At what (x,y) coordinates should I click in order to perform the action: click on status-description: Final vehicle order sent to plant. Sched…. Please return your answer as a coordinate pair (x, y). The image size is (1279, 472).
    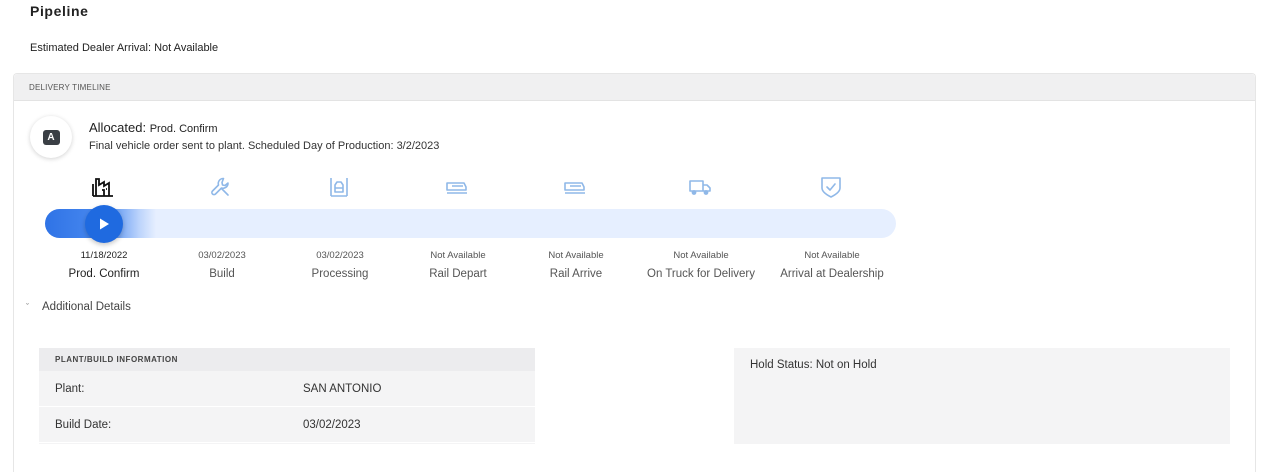
    Looking at the image, I should click on (264, 146).